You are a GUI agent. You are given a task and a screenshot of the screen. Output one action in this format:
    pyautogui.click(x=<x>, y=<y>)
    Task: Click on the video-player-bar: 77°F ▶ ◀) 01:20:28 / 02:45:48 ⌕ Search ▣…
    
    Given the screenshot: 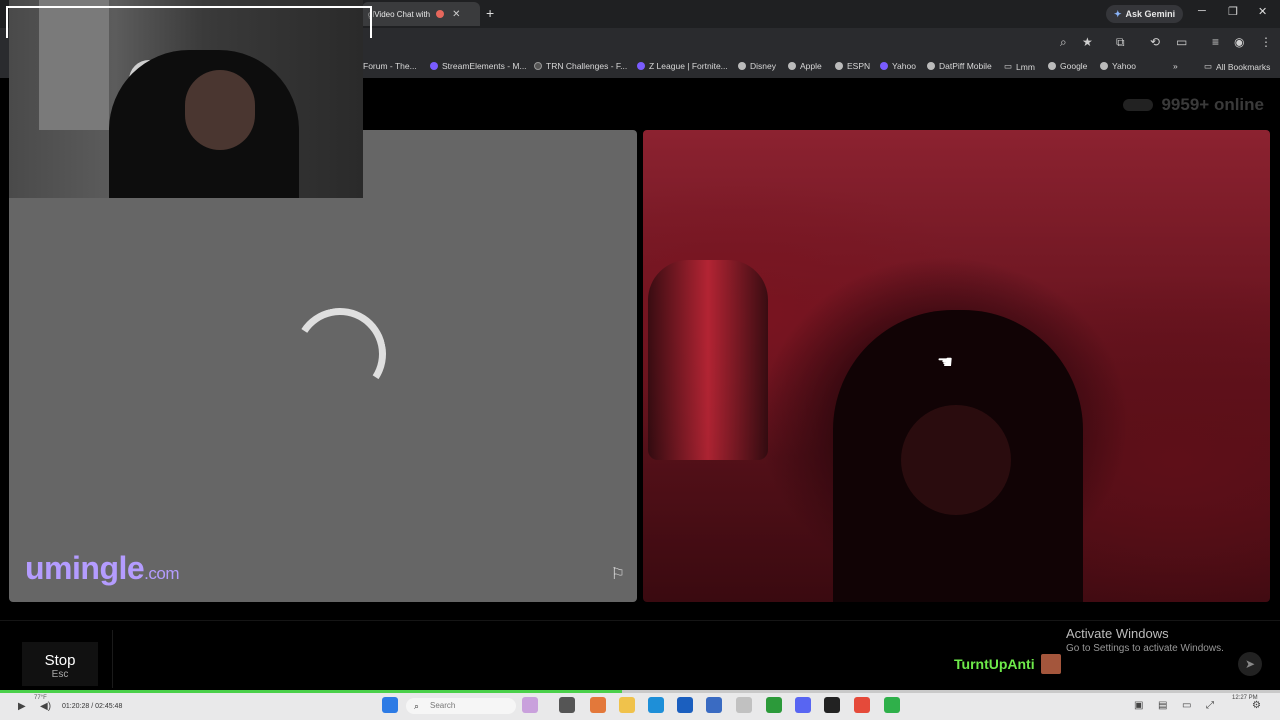 What is the action you would take?
    pyautogui.click(x=640, y=705)
    